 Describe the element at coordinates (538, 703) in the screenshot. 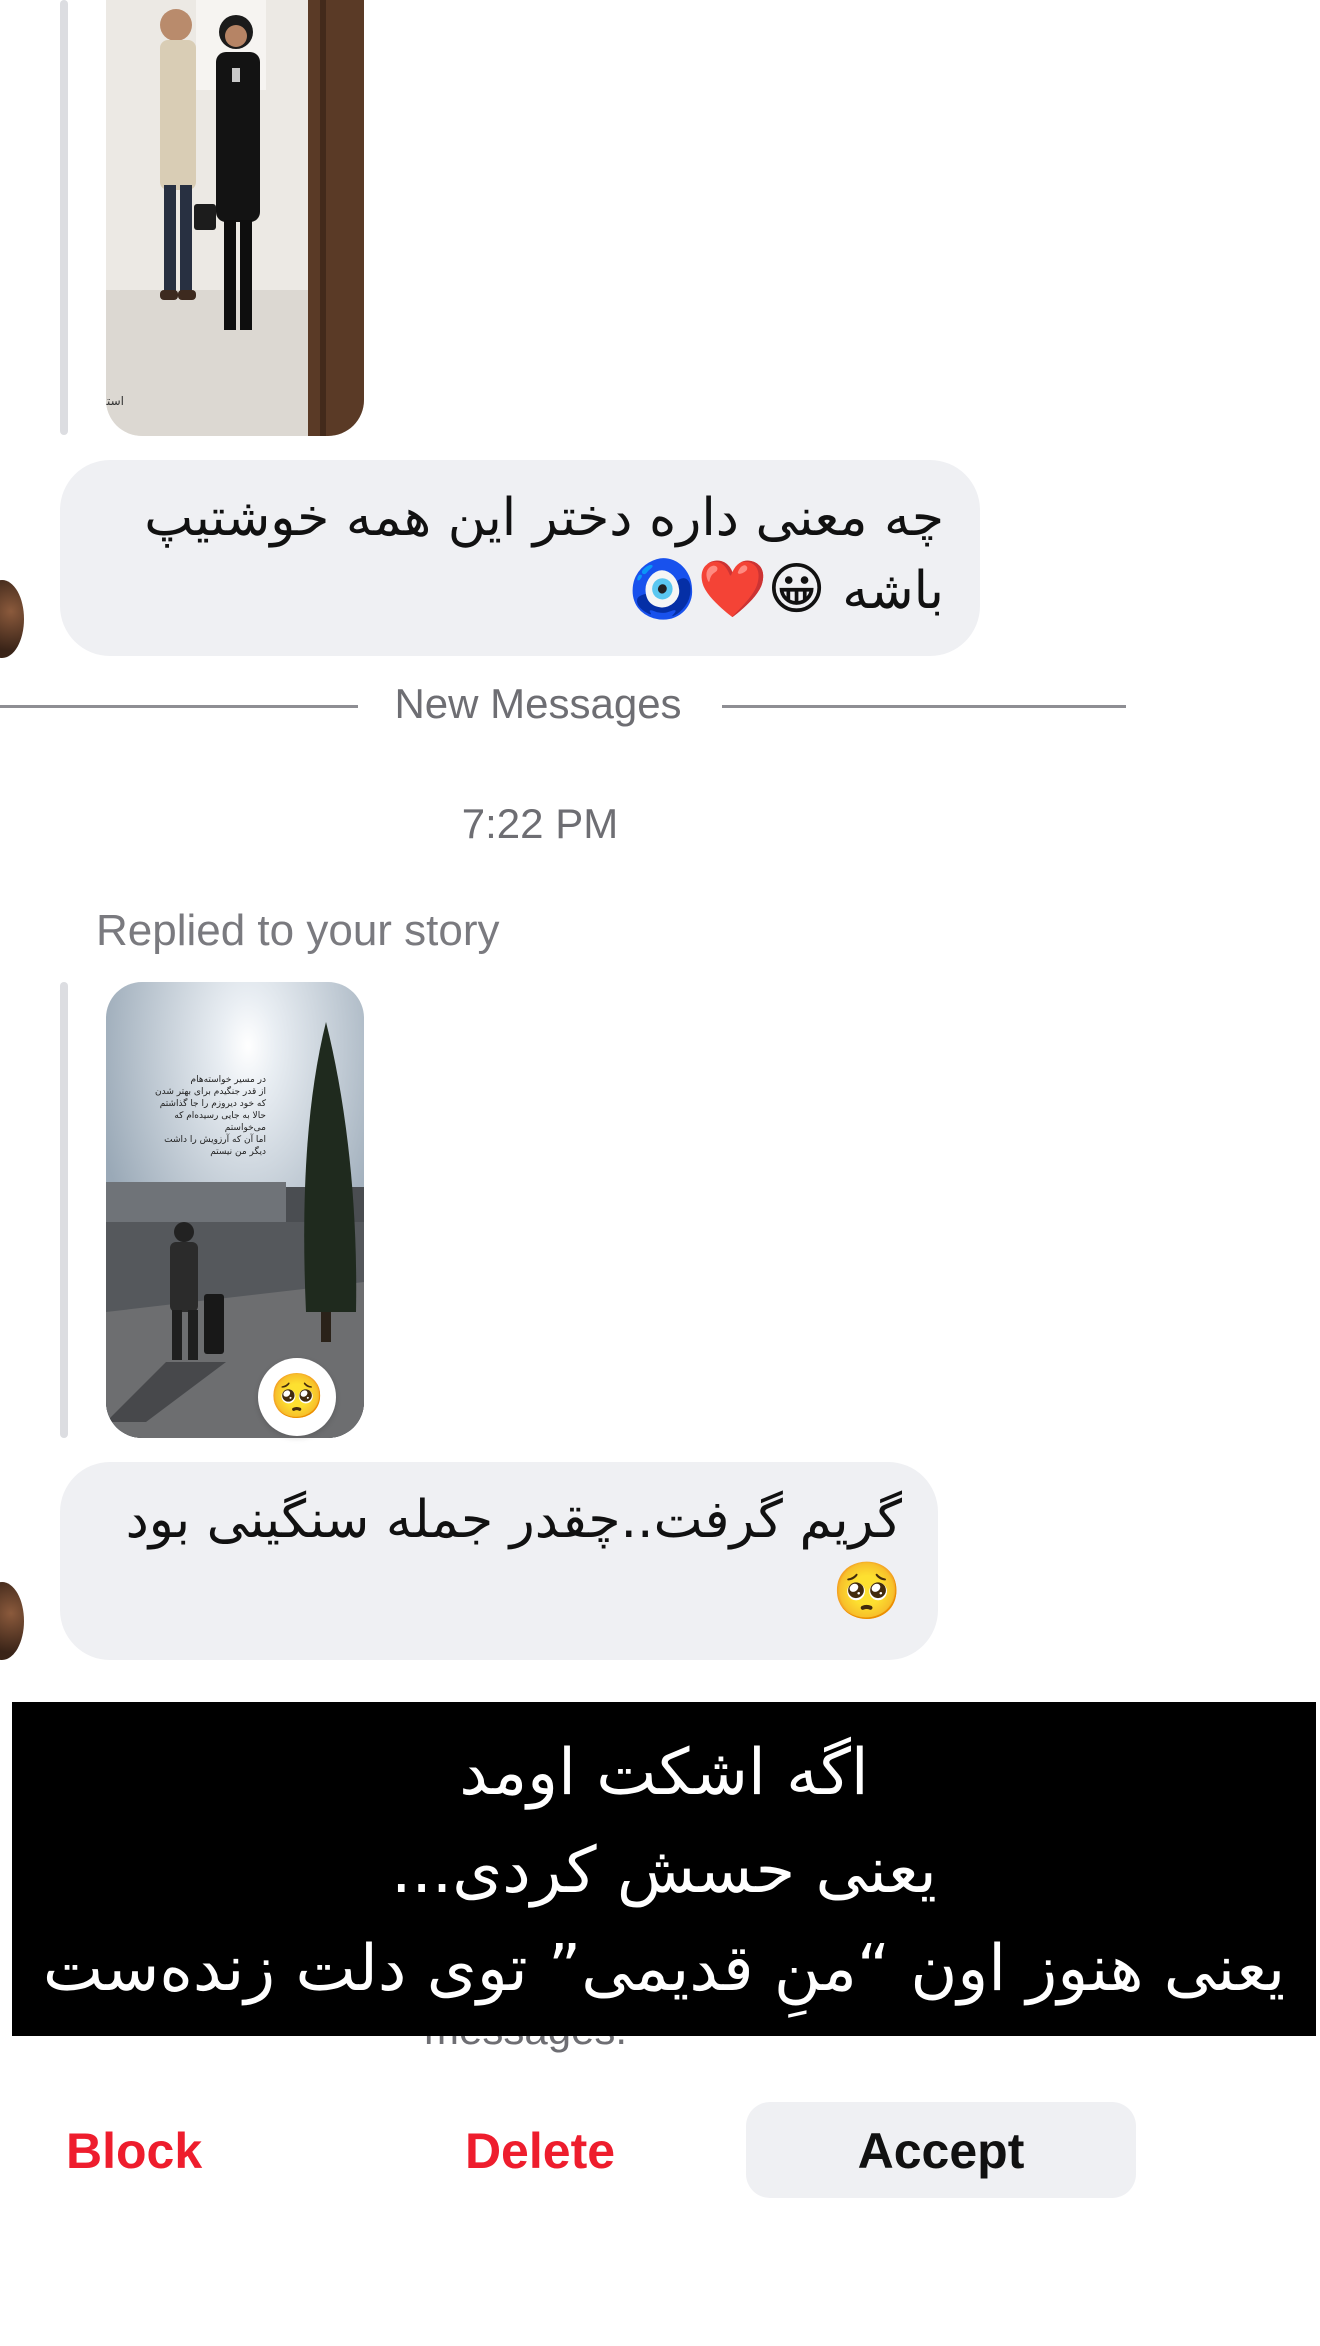

I see `new-messages-divider: New Messages` at that location.